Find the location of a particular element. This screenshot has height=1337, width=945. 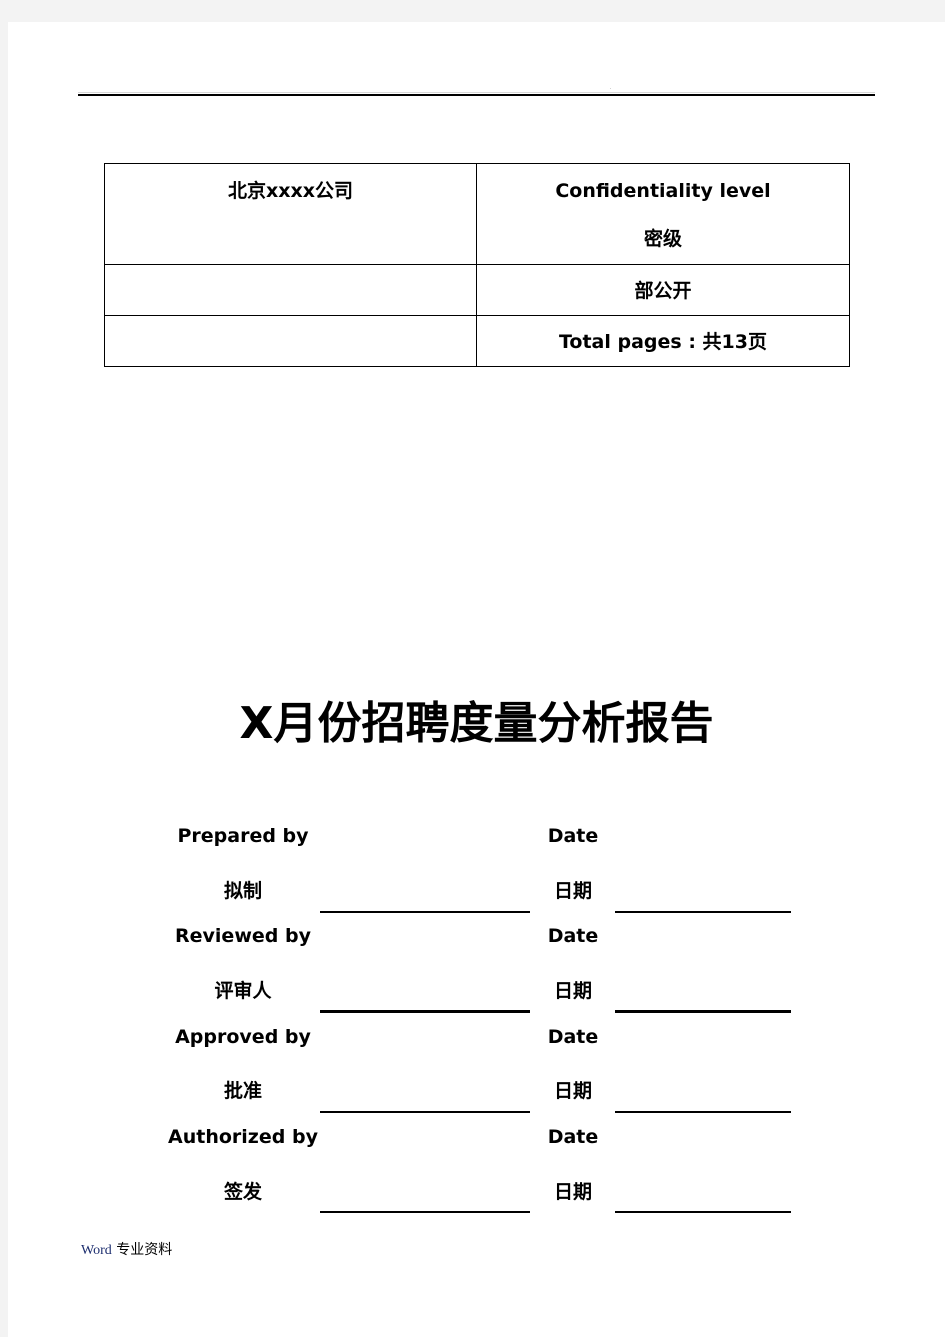

approved-by-signature-line is located at coordinates (425, 1112).